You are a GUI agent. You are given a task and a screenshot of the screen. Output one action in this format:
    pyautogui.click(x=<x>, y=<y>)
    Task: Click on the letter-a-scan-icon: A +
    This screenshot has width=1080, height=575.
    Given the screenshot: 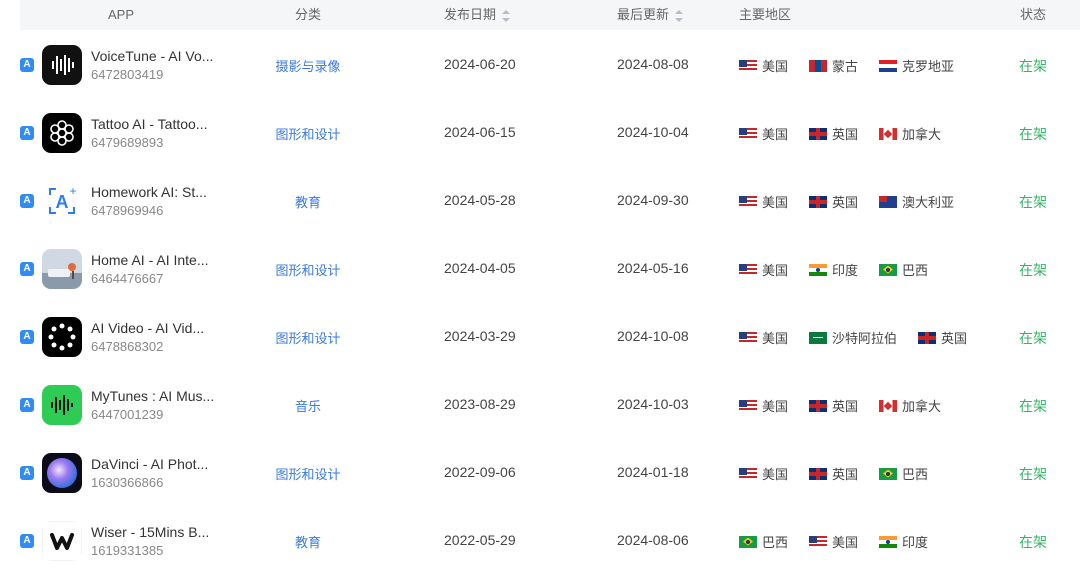 What is the action you would take?
    pyautogui.click(x=62, y=201)
    